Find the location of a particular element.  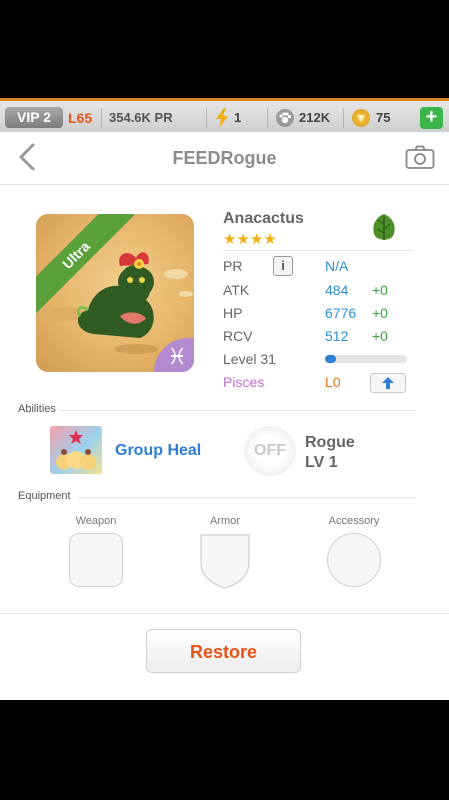

weapon-slot is located at coordinates (96, 560).